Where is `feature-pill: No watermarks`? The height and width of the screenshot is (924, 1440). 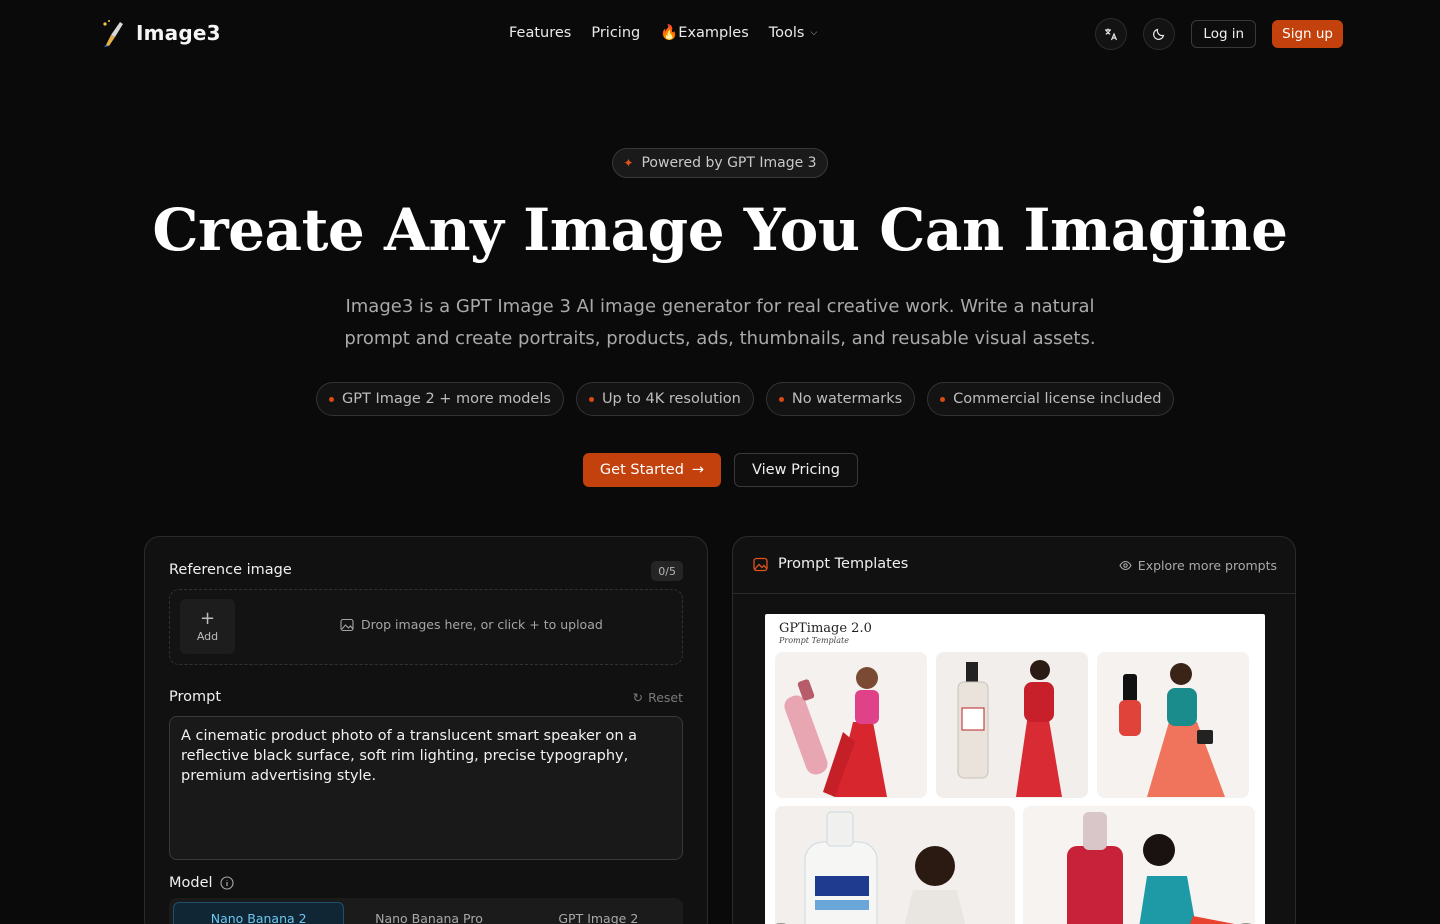 feature-pill: No watermarks is located at coordinates (840, 399).